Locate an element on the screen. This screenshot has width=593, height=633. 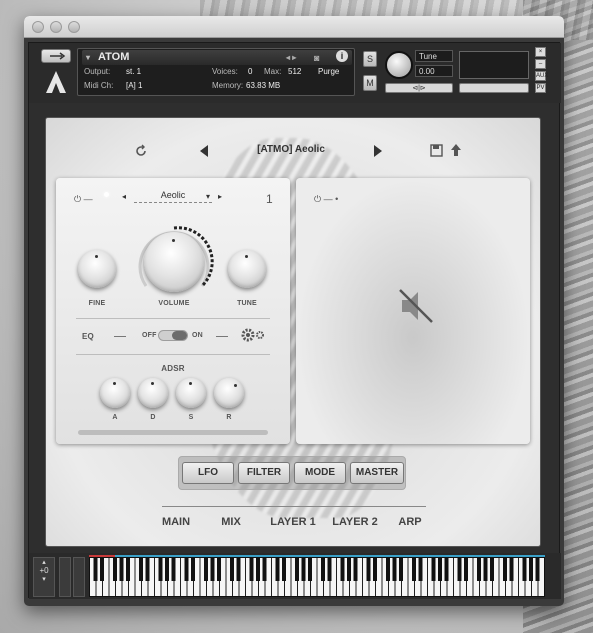
nav-arp-tab: ARP is located at coordinates (410, 522).